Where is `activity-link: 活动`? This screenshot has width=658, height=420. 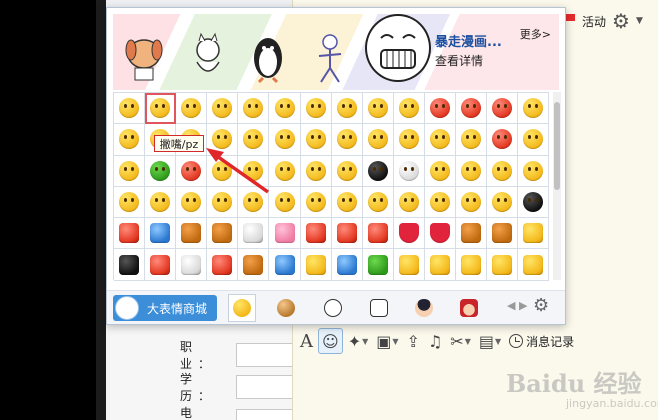
activity-link: 活动 is located at coordinates (594, 21).